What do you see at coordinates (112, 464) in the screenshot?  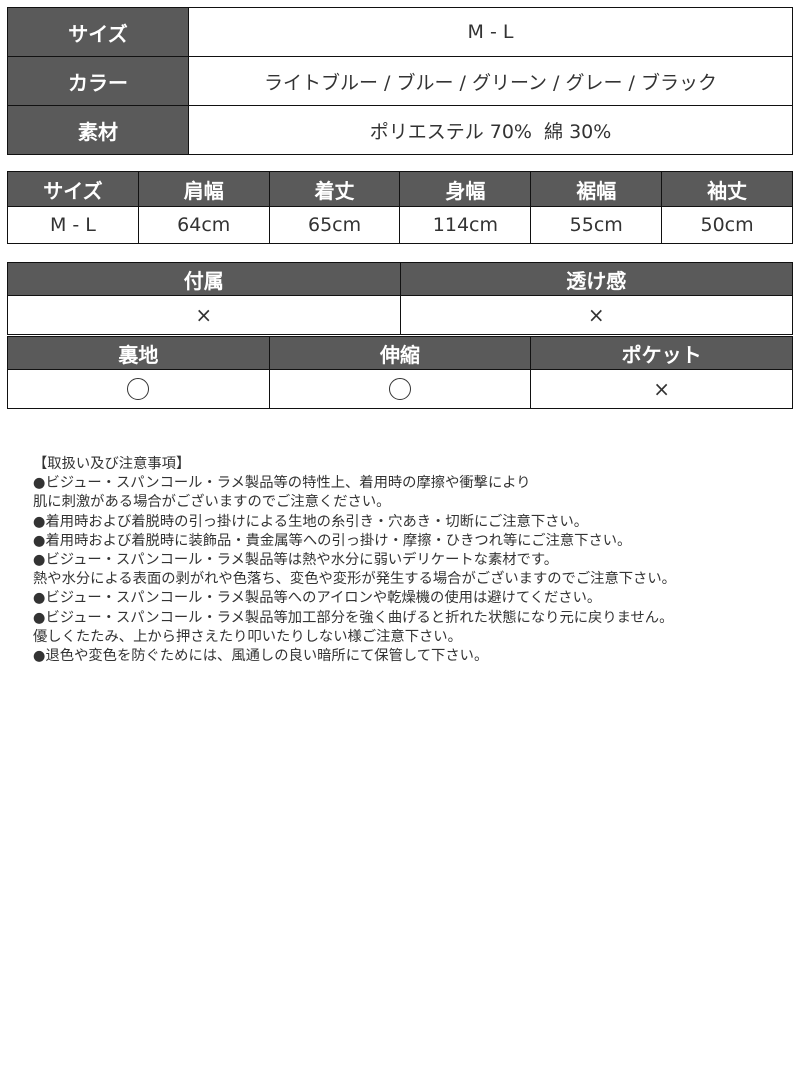 I see `care-notes-title: 【取扱い及び注意事項】` at bounding box center [112, 464].